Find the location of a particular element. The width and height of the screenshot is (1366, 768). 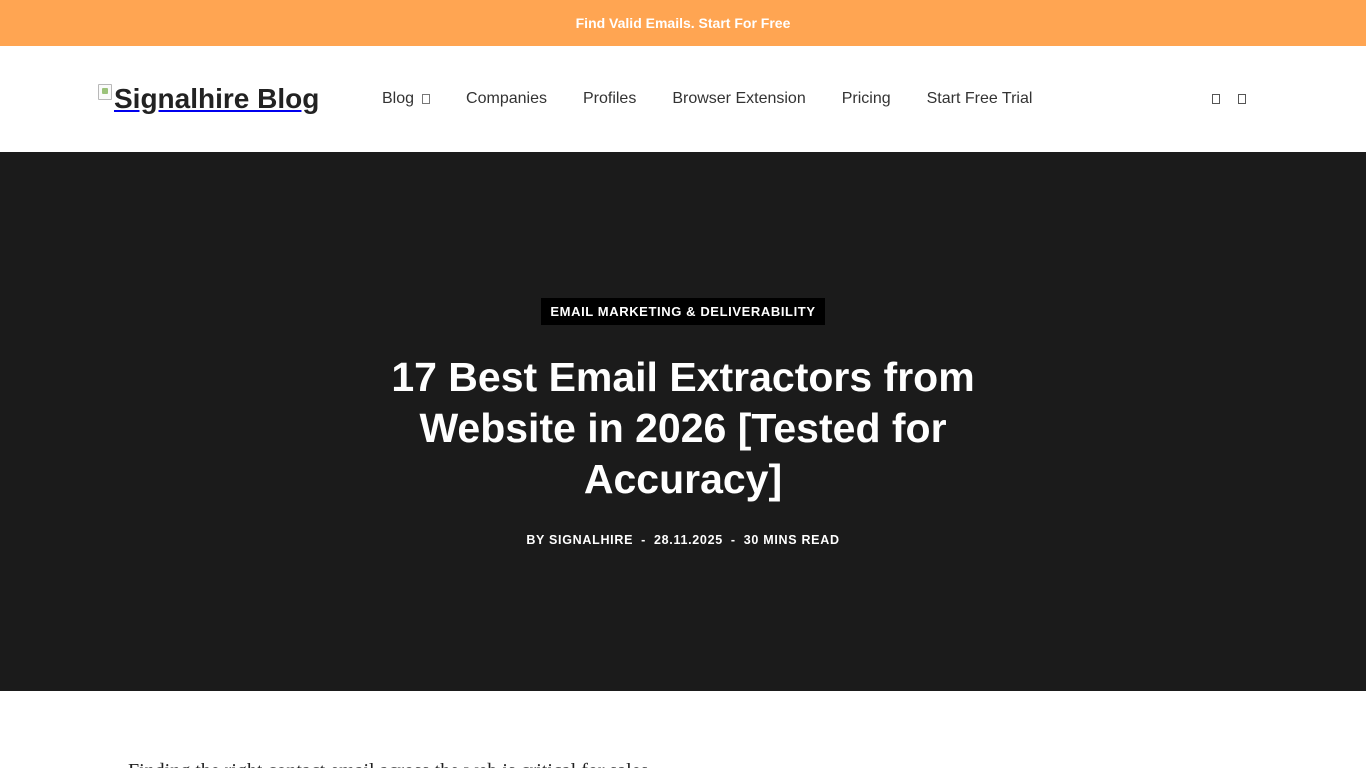

nav-item-label: Start Free Trial is located at coordinates (979, 98).